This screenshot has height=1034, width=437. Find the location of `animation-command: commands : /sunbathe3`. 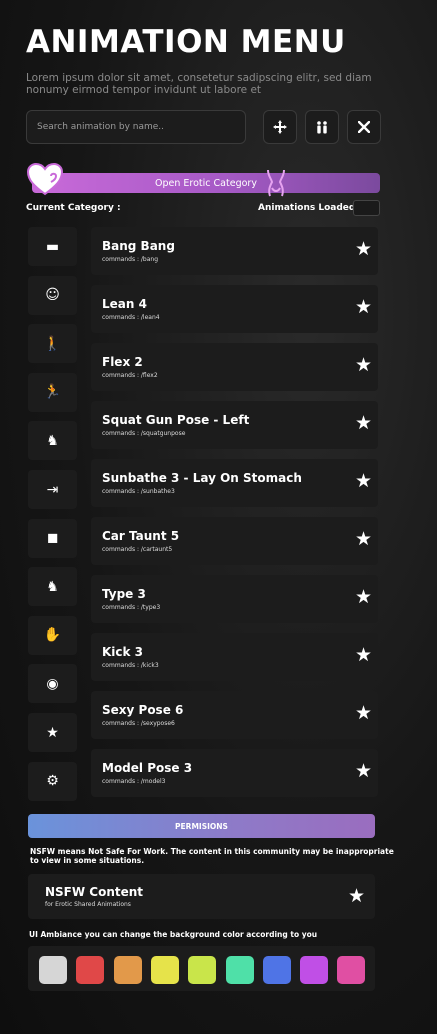

animation-command: commands : /sunbathe3 is located at coordinates (138, 491).